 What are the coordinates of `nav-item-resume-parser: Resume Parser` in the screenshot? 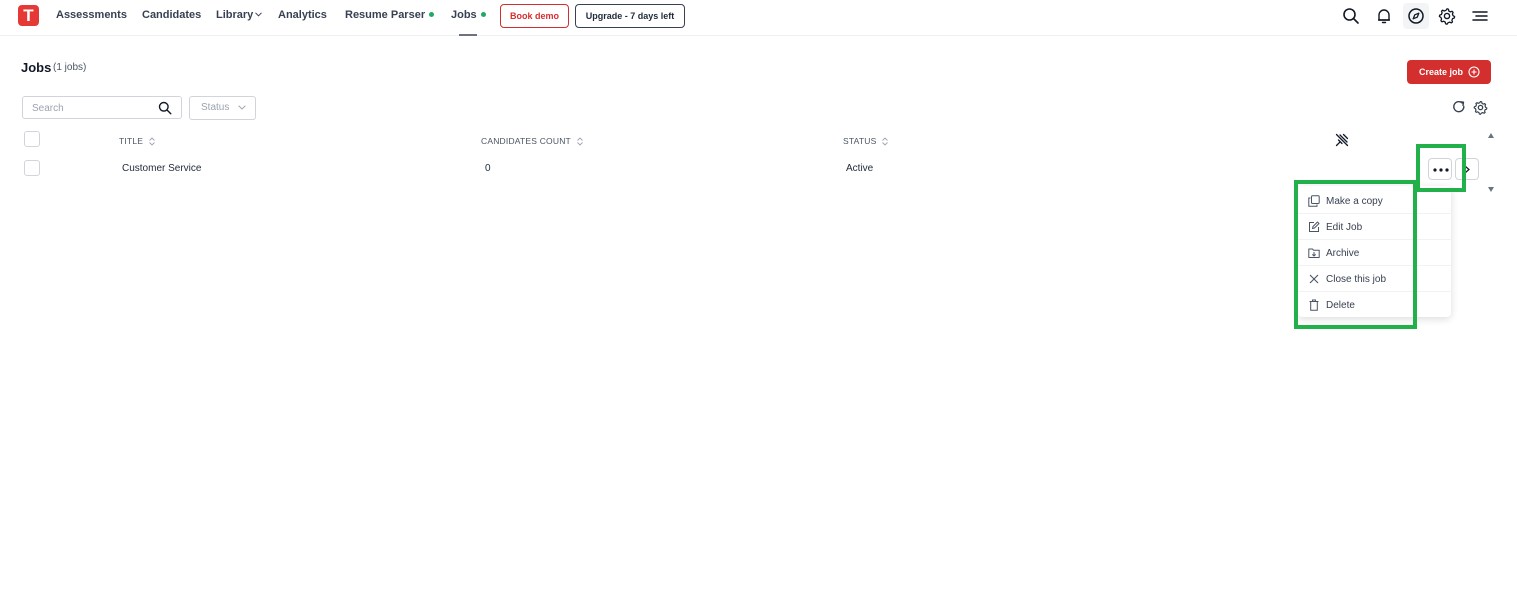 It's located at (390, 15).